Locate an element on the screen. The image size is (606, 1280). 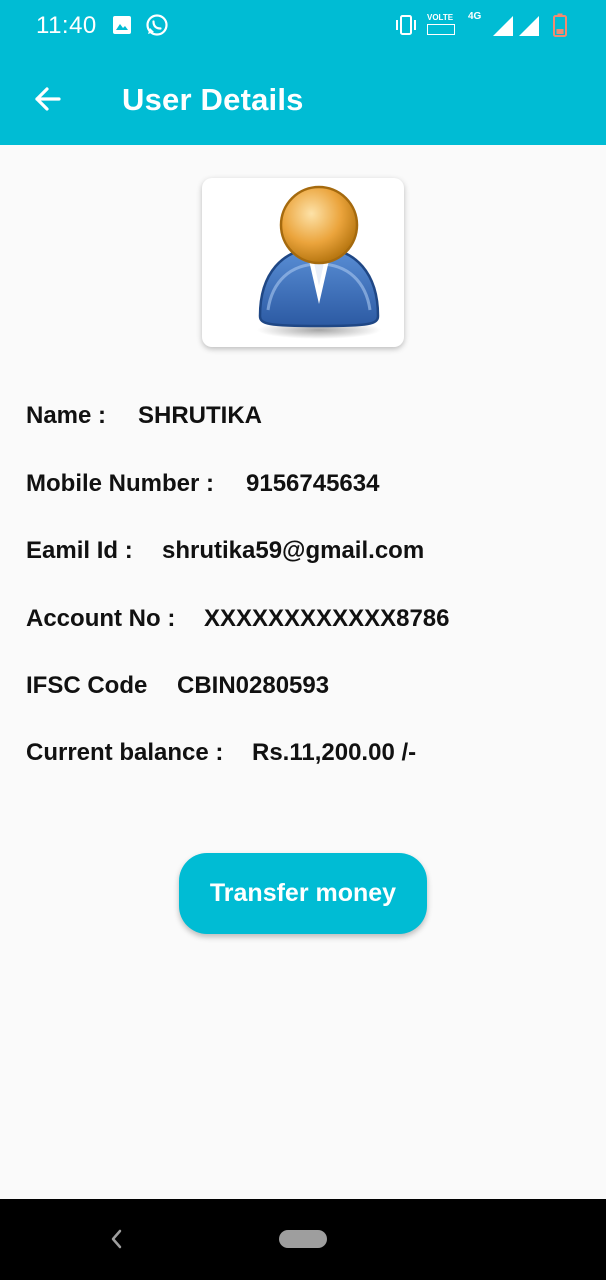
nav-home-button is located at coordinates (303, 1239).